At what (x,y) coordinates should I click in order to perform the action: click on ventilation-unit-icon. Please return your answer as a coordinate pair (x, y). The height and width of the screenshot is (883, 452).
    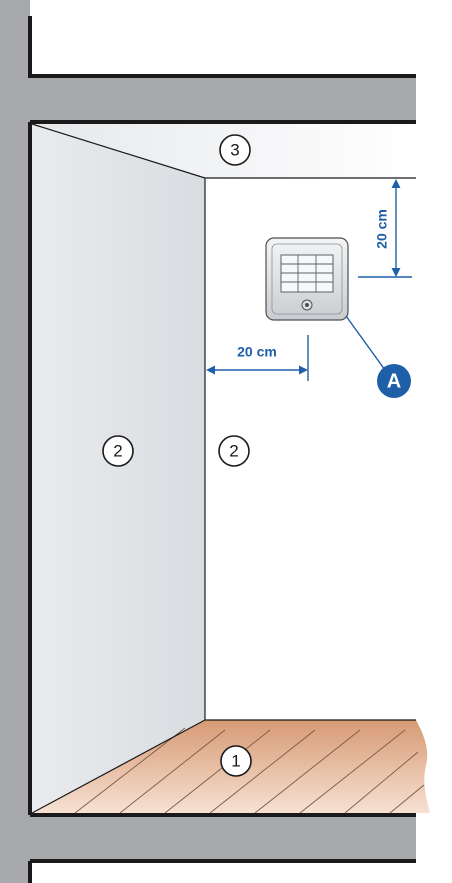
    Looking at the image, I should click on (307, 279).